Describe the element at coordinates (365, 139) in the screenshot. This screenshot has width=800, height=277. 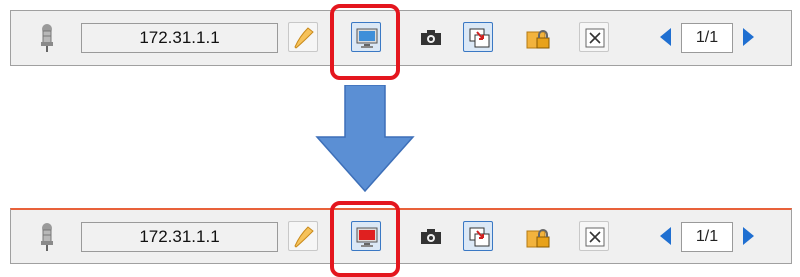
I see `down-arrow-icon` at that location.